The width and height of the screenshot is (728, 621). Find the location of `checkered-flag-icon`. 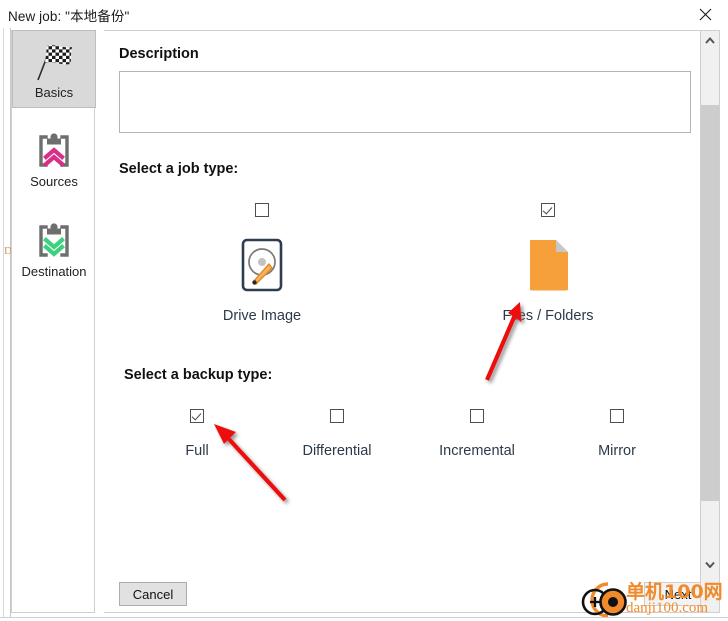

checkered-flag-icon is located at coordinates (54, 62).